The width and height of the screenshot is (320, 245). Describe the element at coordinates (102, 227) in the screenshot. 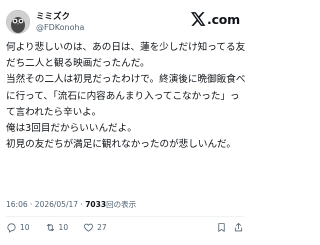

I see `like-count: 27` at that location.